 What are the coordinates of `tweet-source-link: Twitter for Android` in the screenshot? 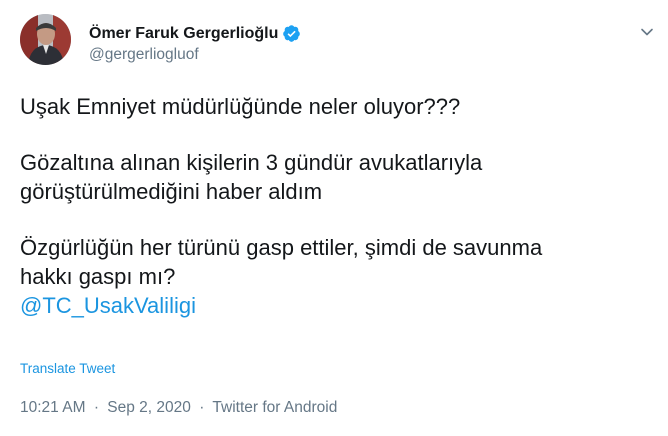 It's located at (274, 407).